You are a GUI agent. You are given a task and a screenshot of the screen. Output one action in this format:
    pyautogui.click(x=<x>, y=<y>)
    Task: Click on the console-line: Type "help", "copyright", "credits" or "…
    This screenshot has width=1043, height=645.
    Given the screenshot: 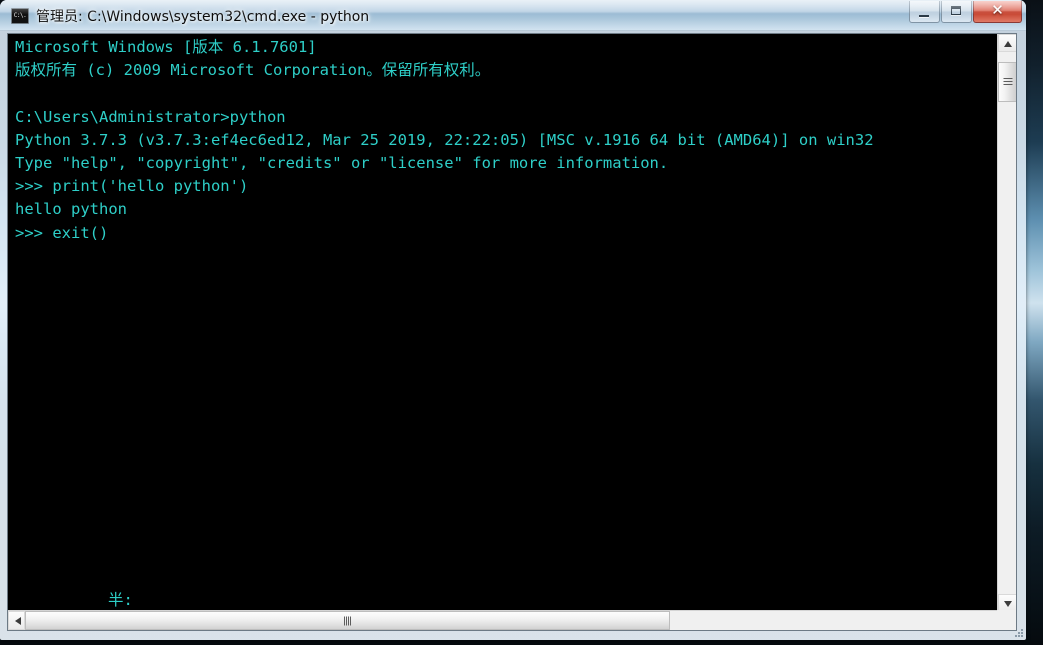 What is the action you would take?
    pyautogui.click(x=342, y=162)
    